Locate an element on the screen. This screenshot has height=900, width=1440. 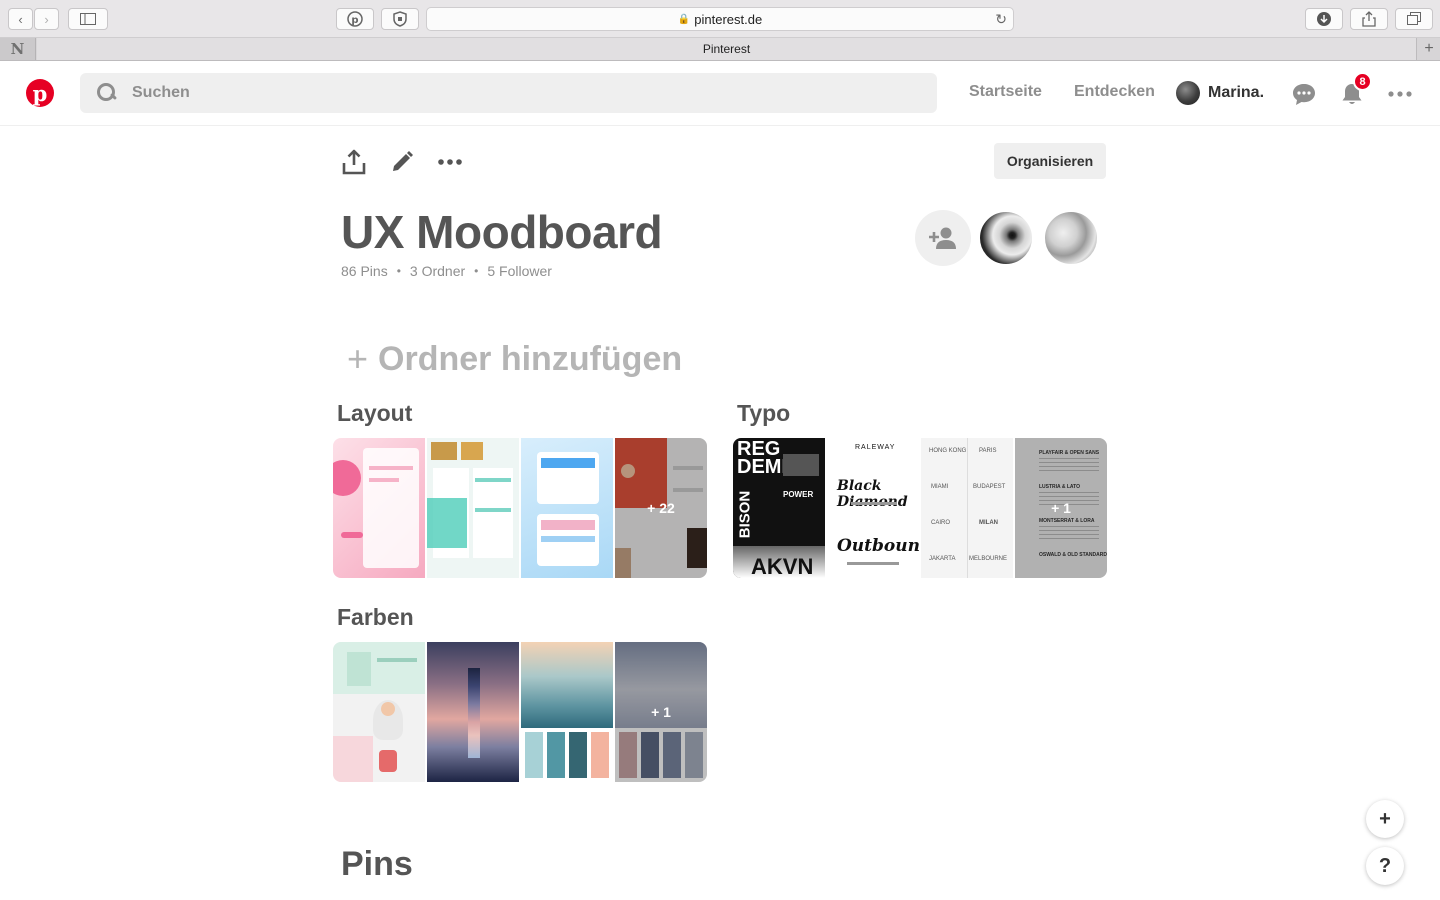
shield-extension-button is located at coordinates (400, 19).